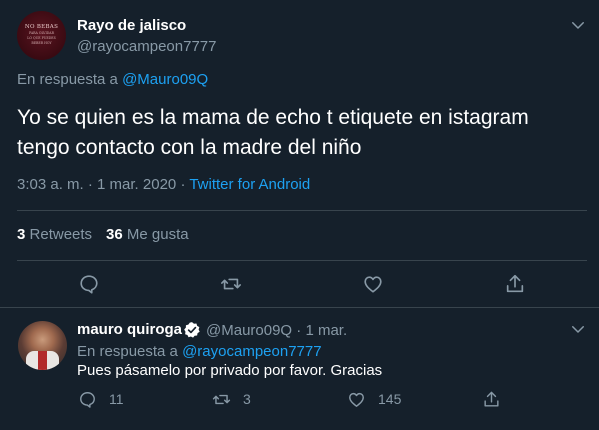  I want to click on retweet-count: 3, so click(247, 399).